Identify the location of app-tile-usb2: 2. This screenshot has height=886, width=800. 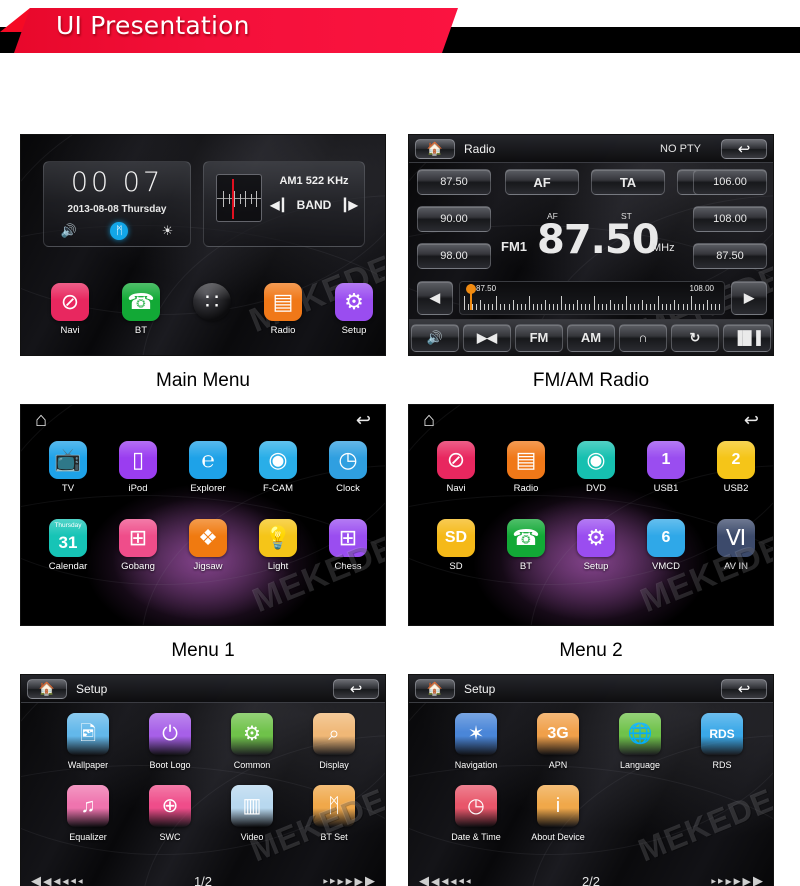
(736, 460).